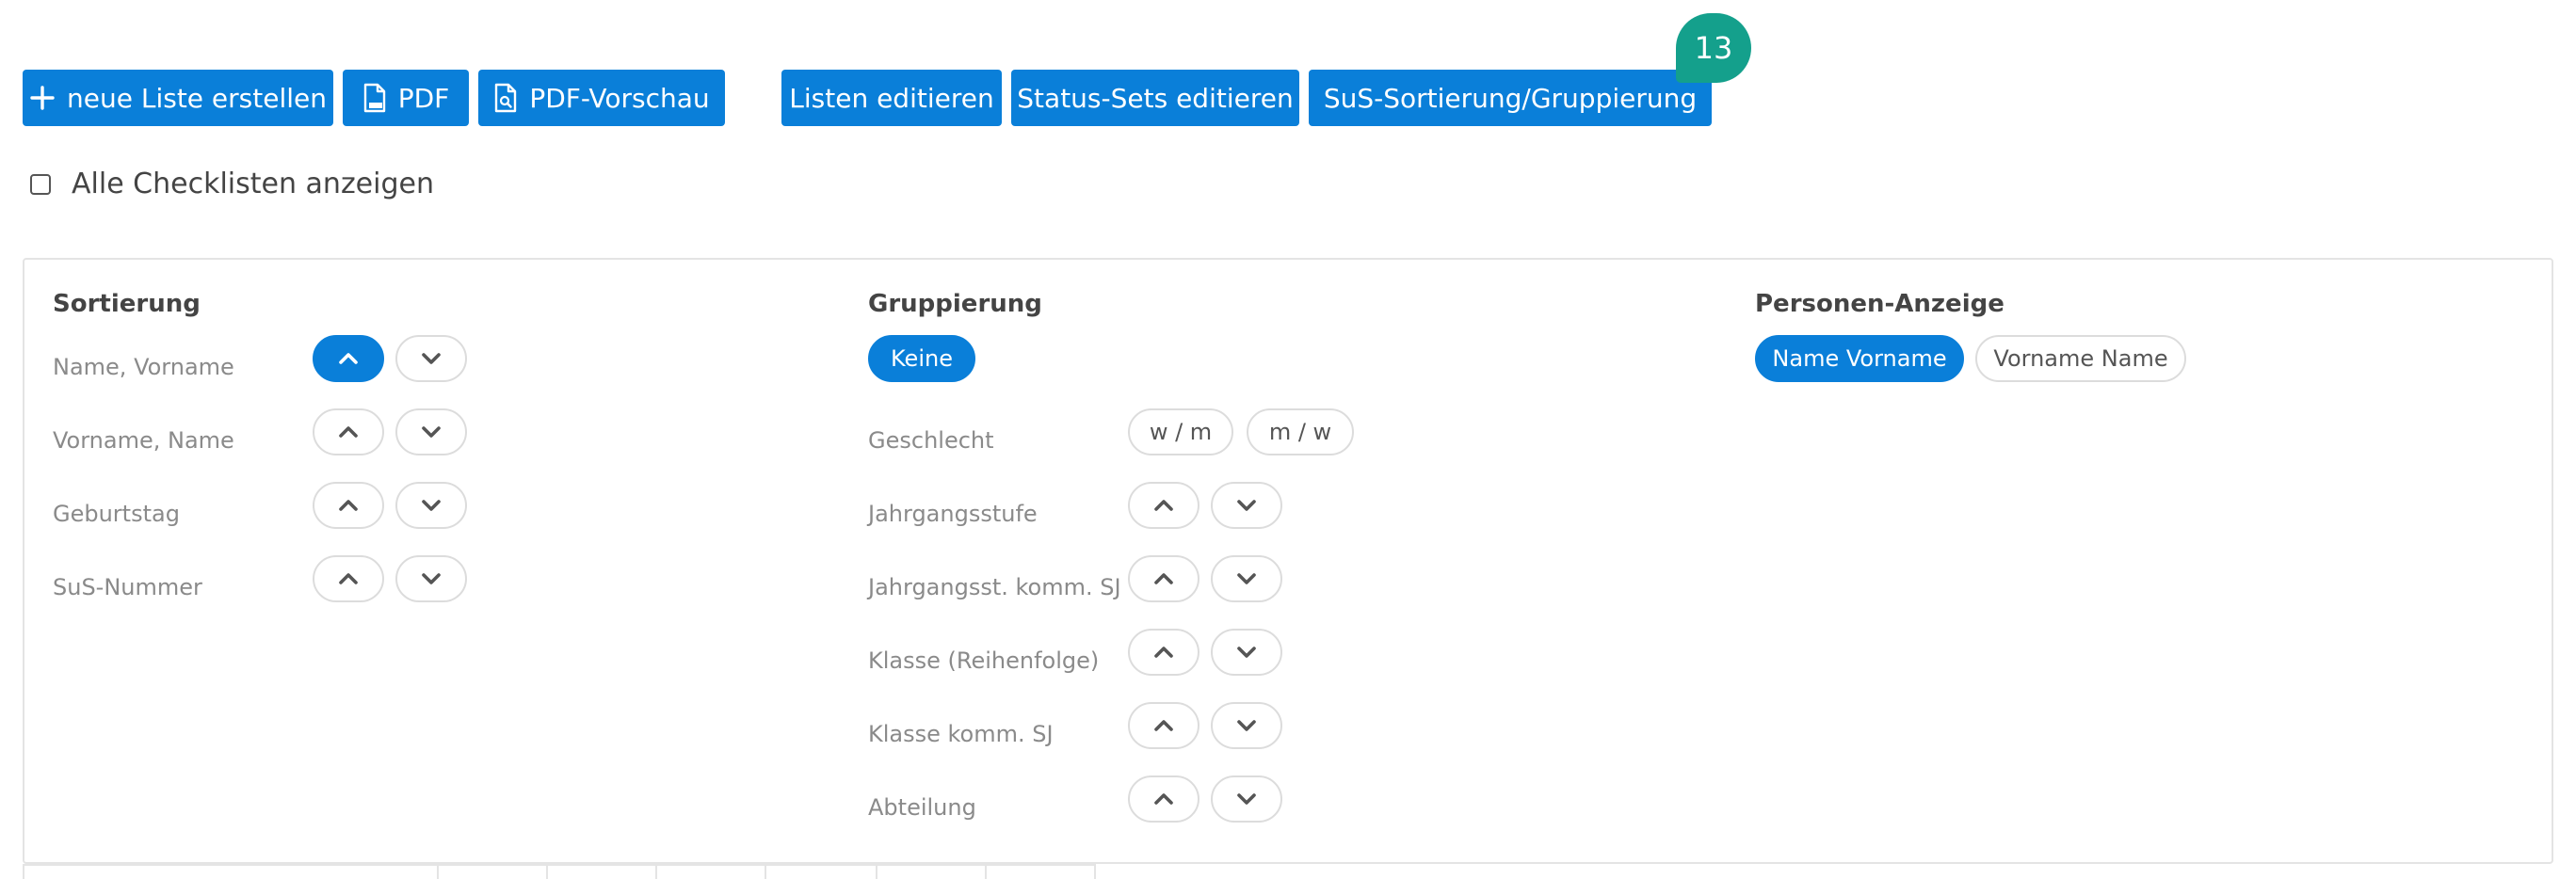 This screenshot has width=2576, height=879. Describe the element at coordinates (955, 304) in the screenshot. I see `grouping-title: Gruppierung` at that location.